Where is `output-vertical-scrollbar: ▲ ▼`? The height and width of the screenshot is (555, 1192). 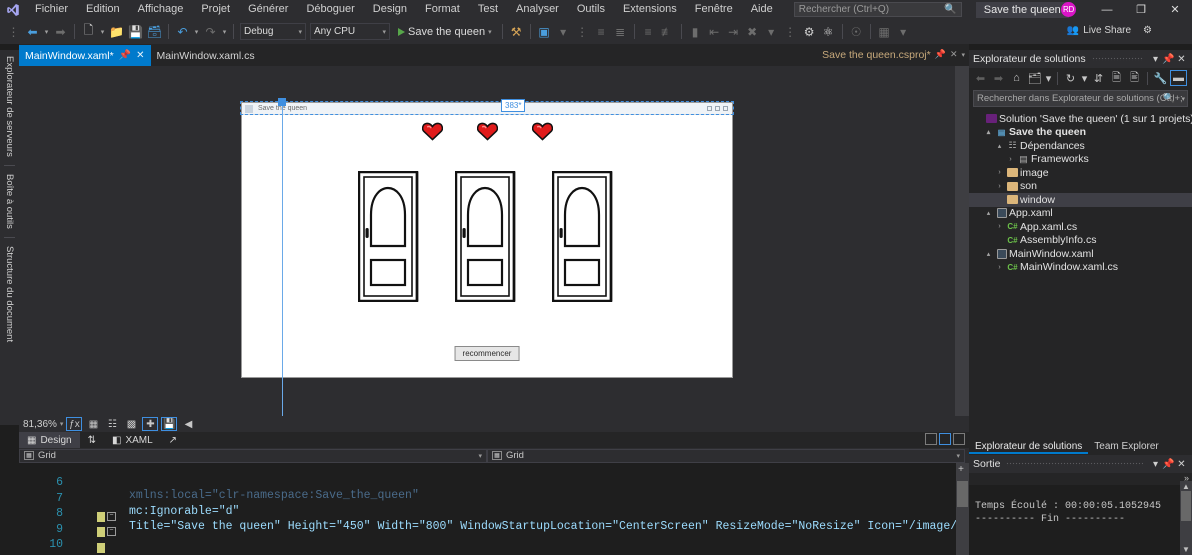
output-vertical-scrollbar: ▲ ▼ is located at coordinates (1186, 518).